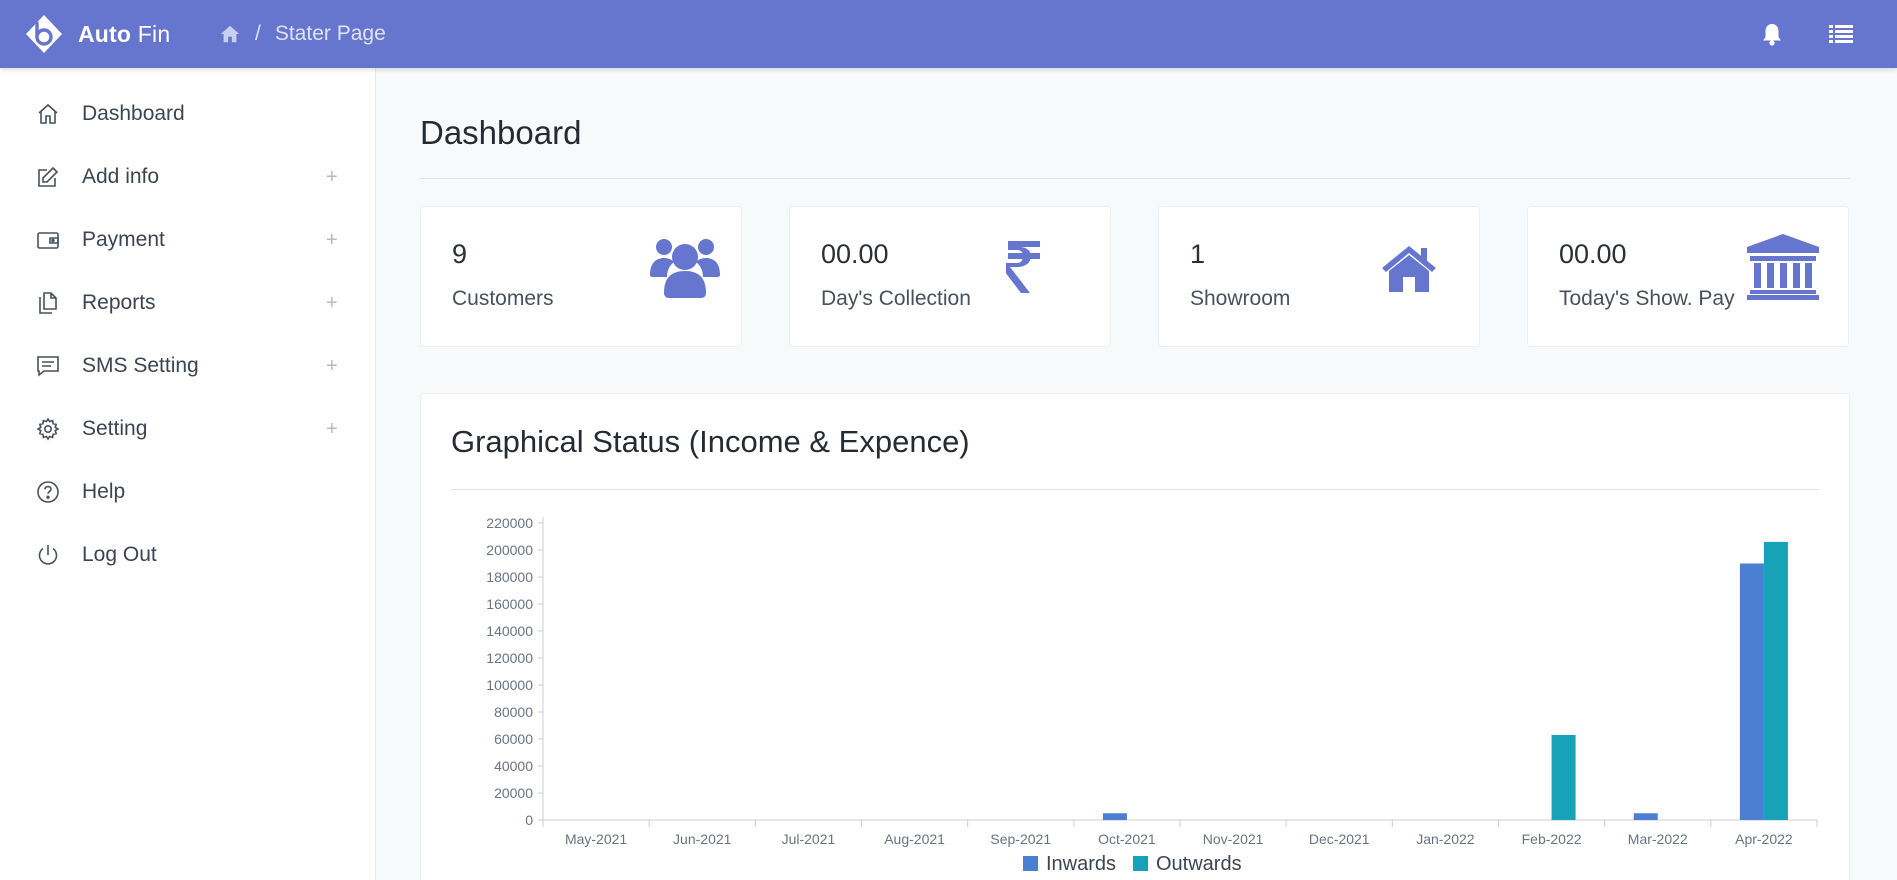  What do you see at coordinates (121, 176) in the screenshot?
I see `sidebar-item-label: Add info` at bounding box center [121, 176].